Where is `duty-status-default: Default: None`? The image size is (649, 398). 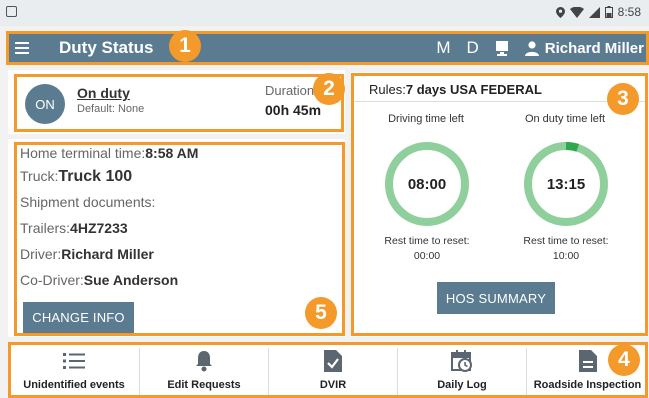
duty-status-default: Default: None is located at coordinates (111, 109).